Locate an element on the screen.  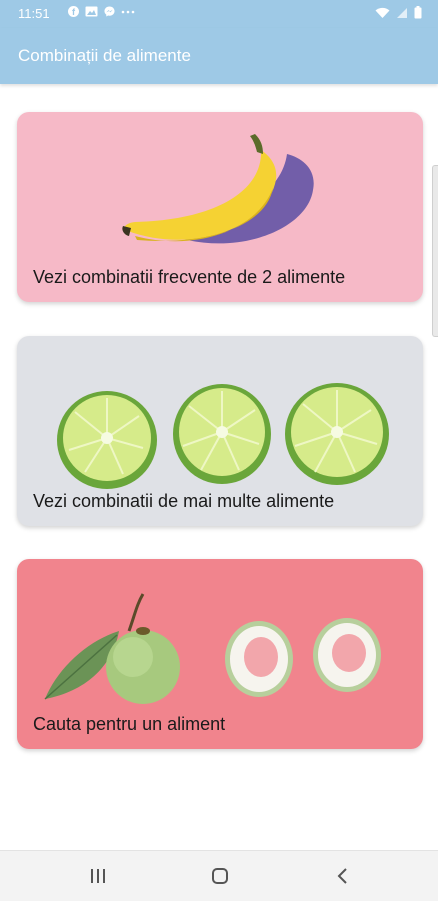
home-button is located at coordinates (220, 876).